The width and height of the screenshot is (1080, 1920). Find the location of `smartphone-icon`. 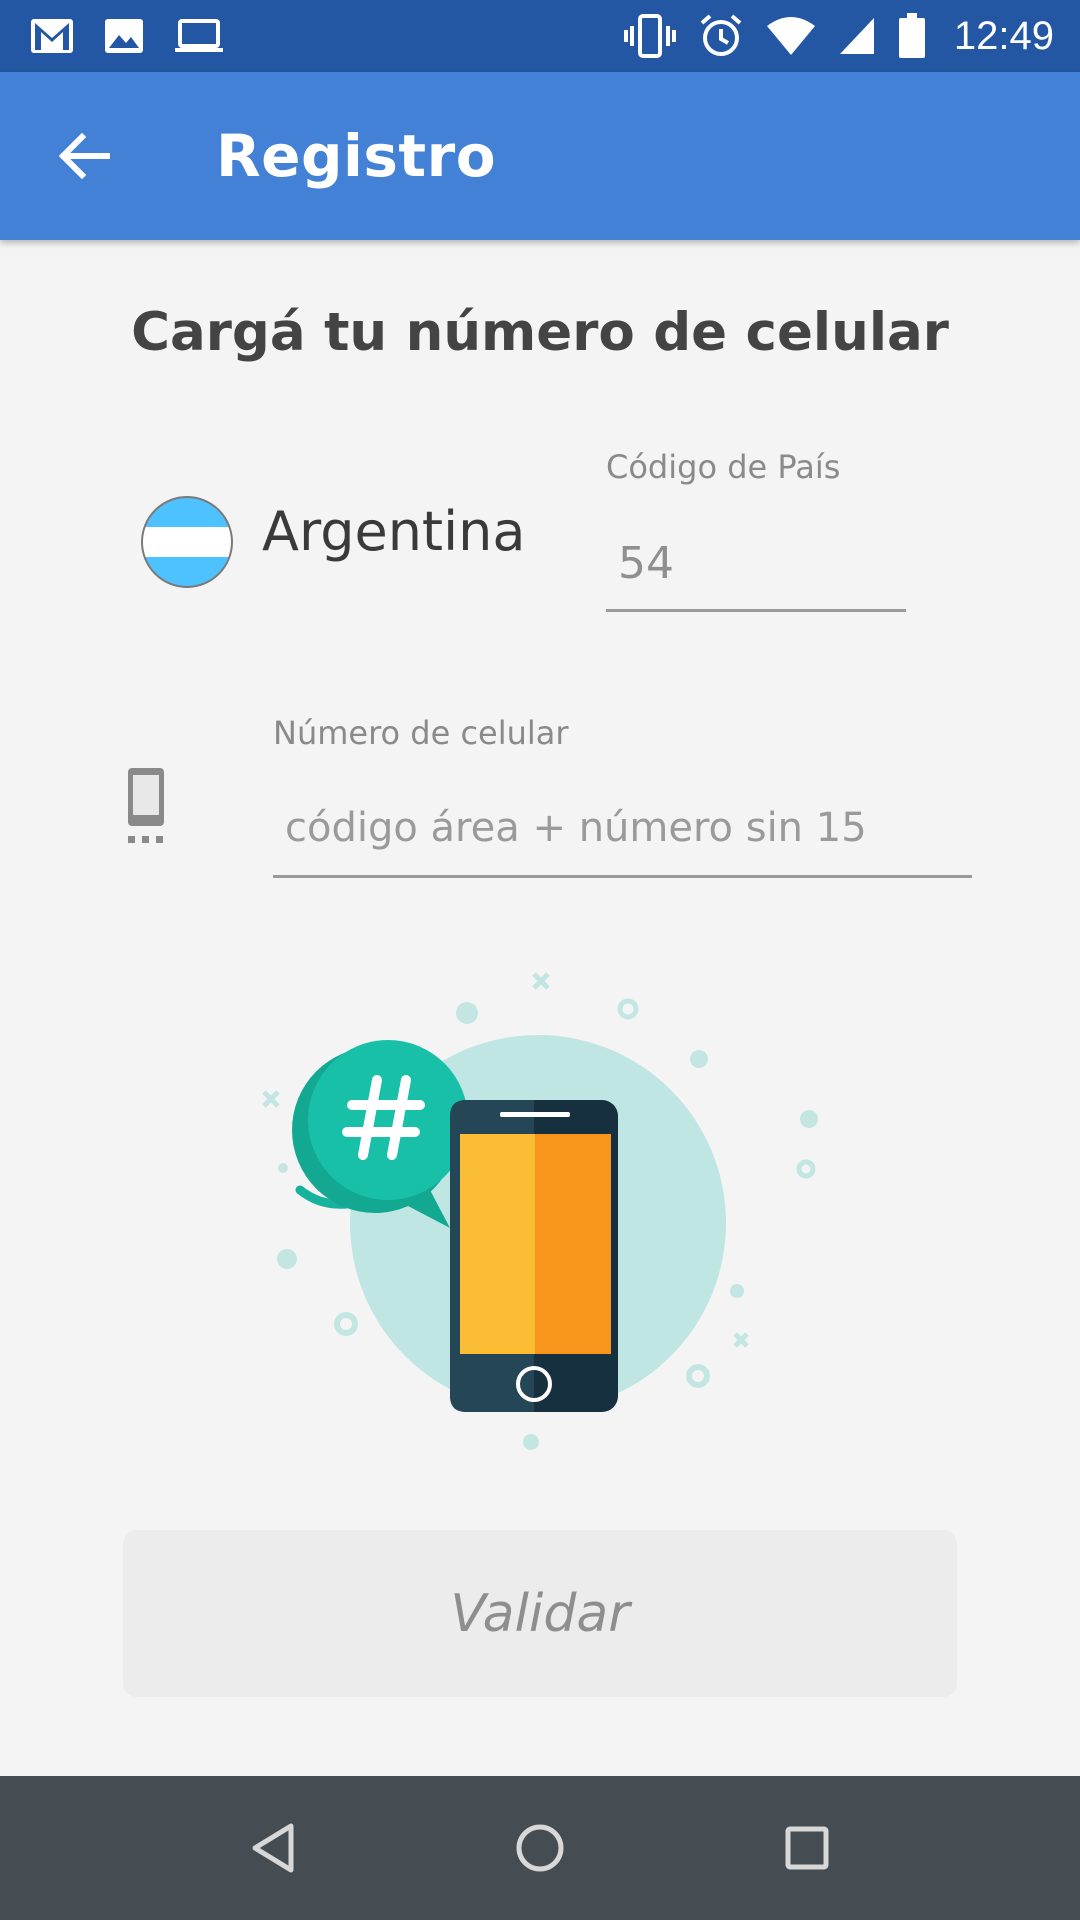

smartphone-icon is located at coordinates (146, 805).